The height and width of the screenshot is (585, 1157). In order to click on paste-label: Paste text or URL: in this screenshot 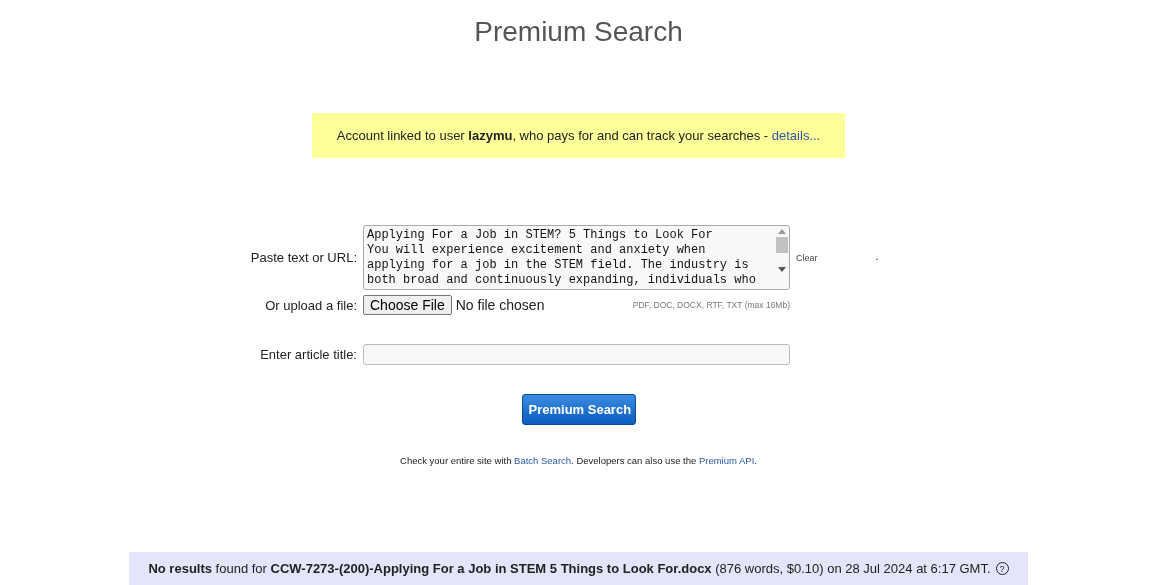, I will do `click(303, 257)`.